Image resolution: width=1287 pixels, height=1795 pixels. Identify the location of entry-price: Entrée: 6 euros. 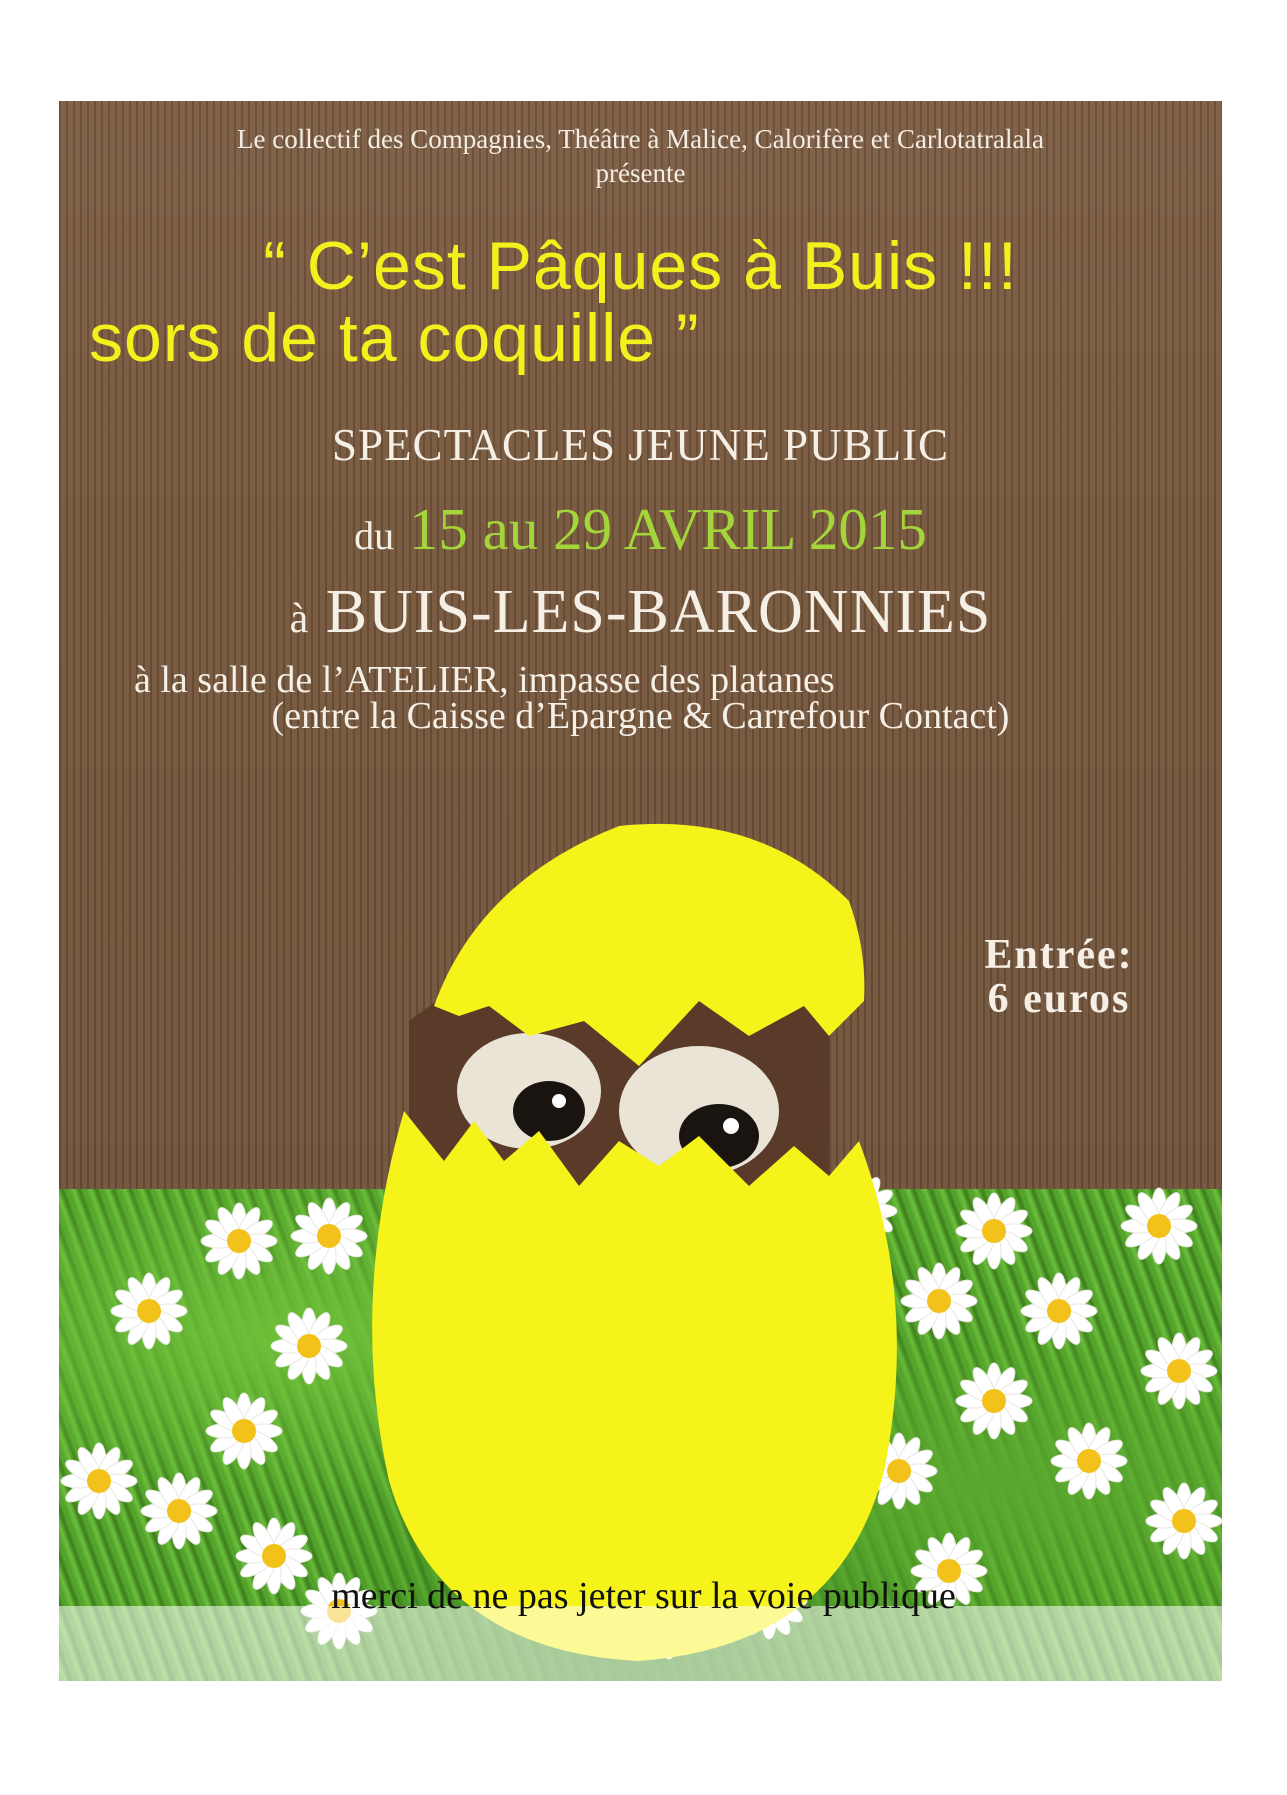
(1059, 977).